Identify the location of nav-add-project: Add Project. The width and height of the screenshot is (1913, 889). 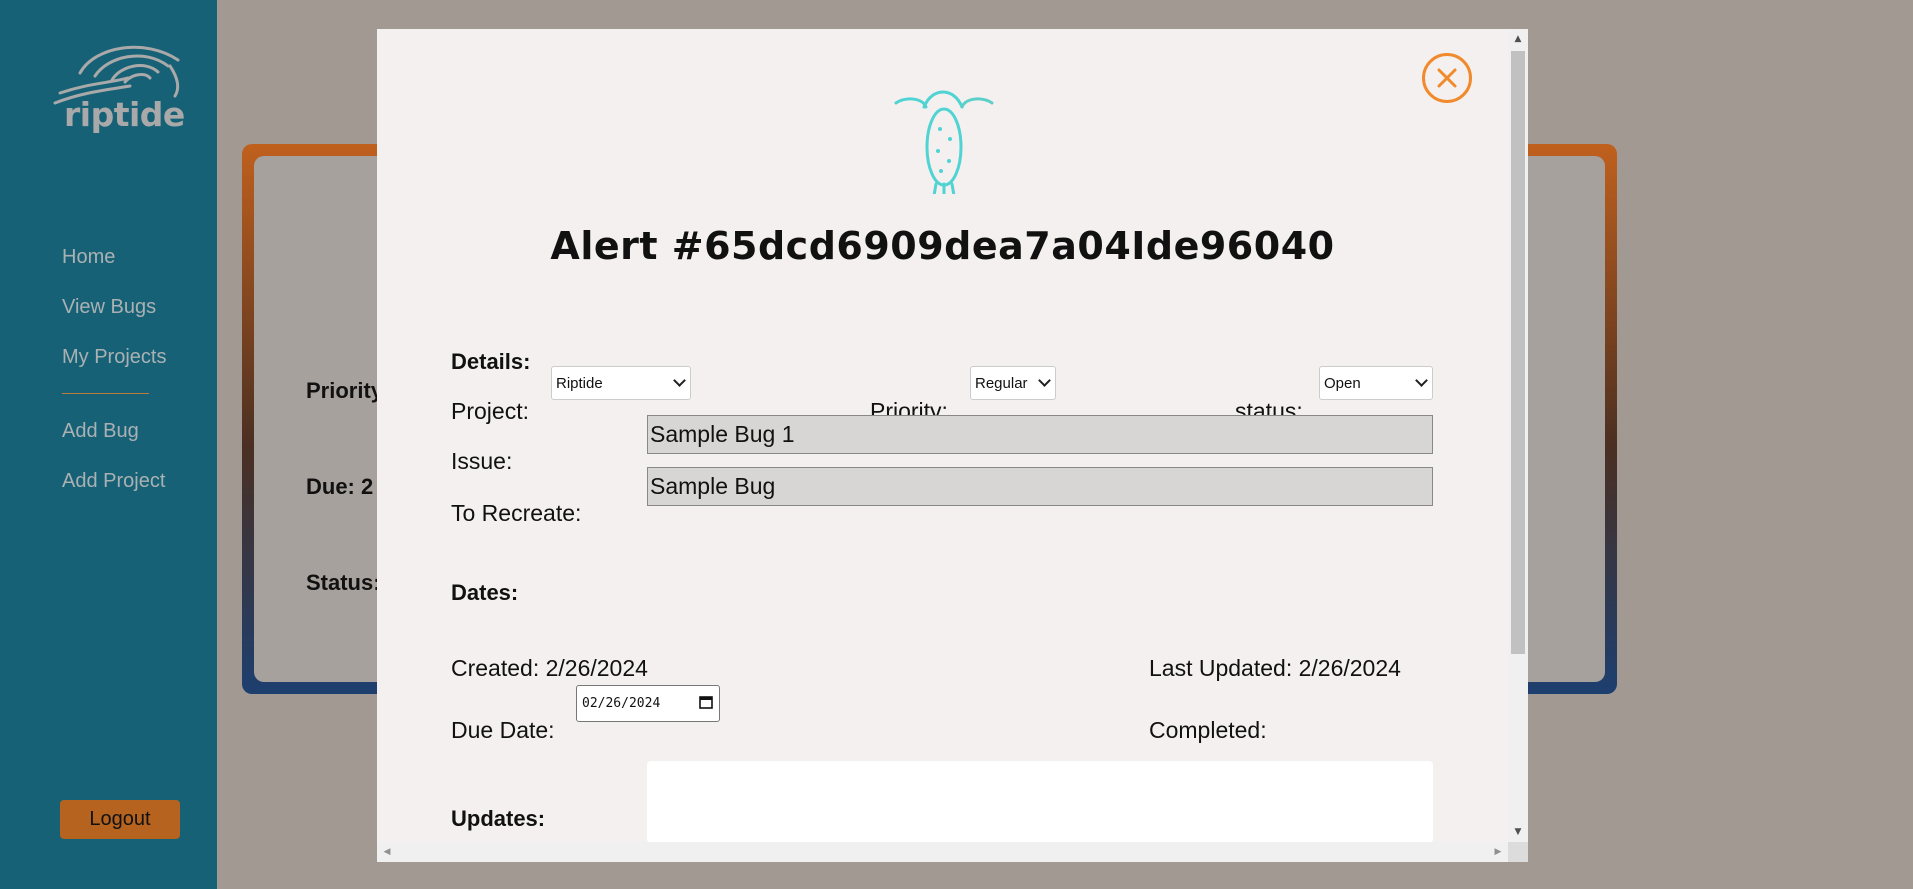
(113, 481).